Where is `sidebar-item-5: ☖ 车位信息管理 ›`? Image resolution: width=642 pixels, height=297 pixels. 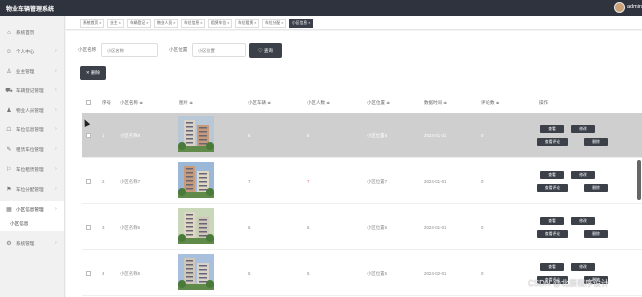
sidebar-item-5: ☖ 车位信息管理 › is located at coordinates (32, 130).